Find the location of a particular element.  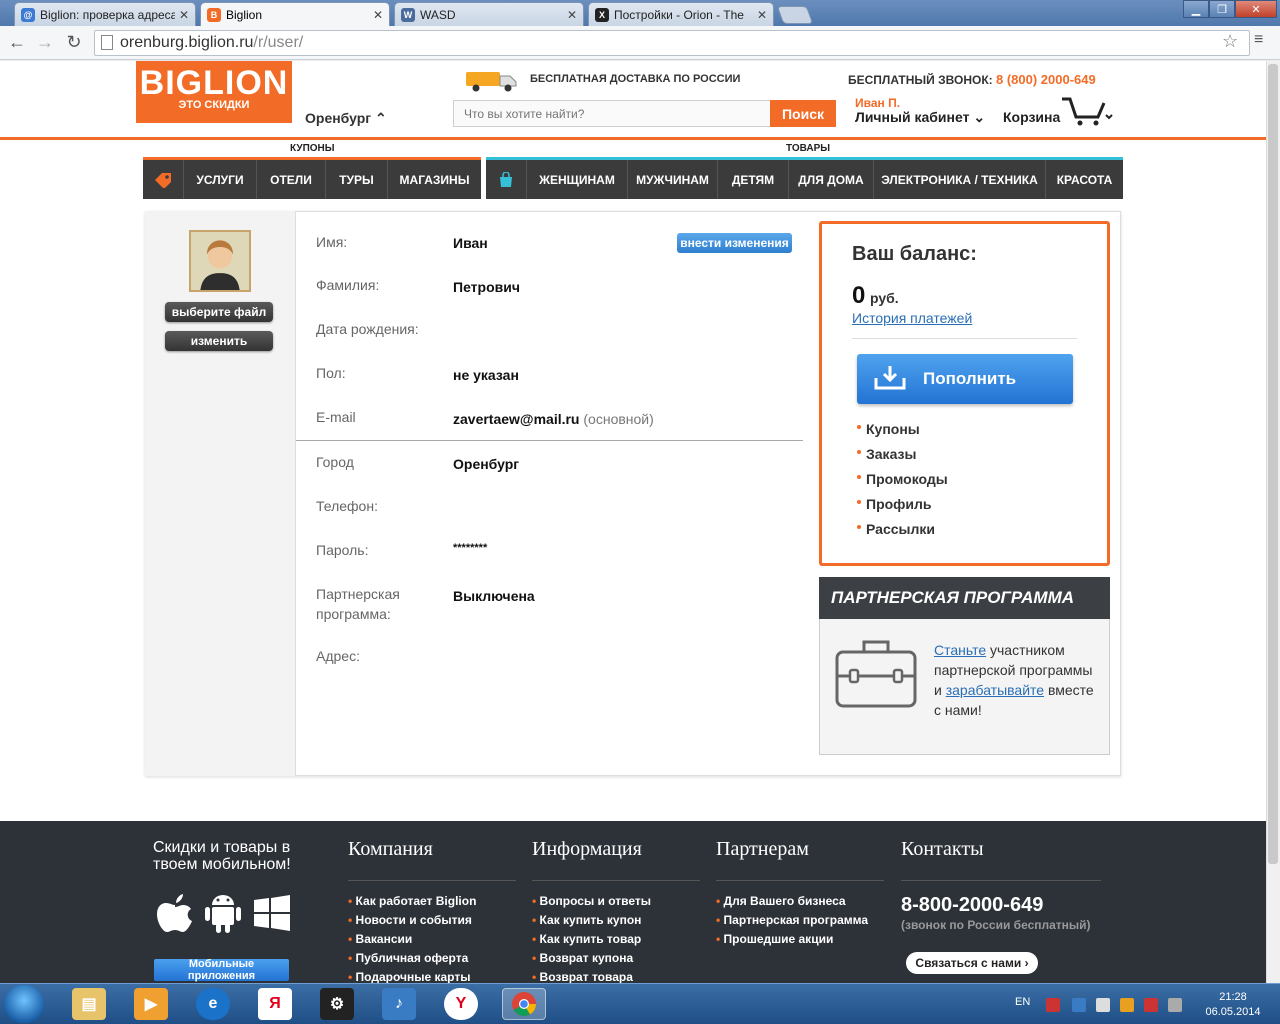

footer-link: Возврат товара is located at coordinates (582, 977).